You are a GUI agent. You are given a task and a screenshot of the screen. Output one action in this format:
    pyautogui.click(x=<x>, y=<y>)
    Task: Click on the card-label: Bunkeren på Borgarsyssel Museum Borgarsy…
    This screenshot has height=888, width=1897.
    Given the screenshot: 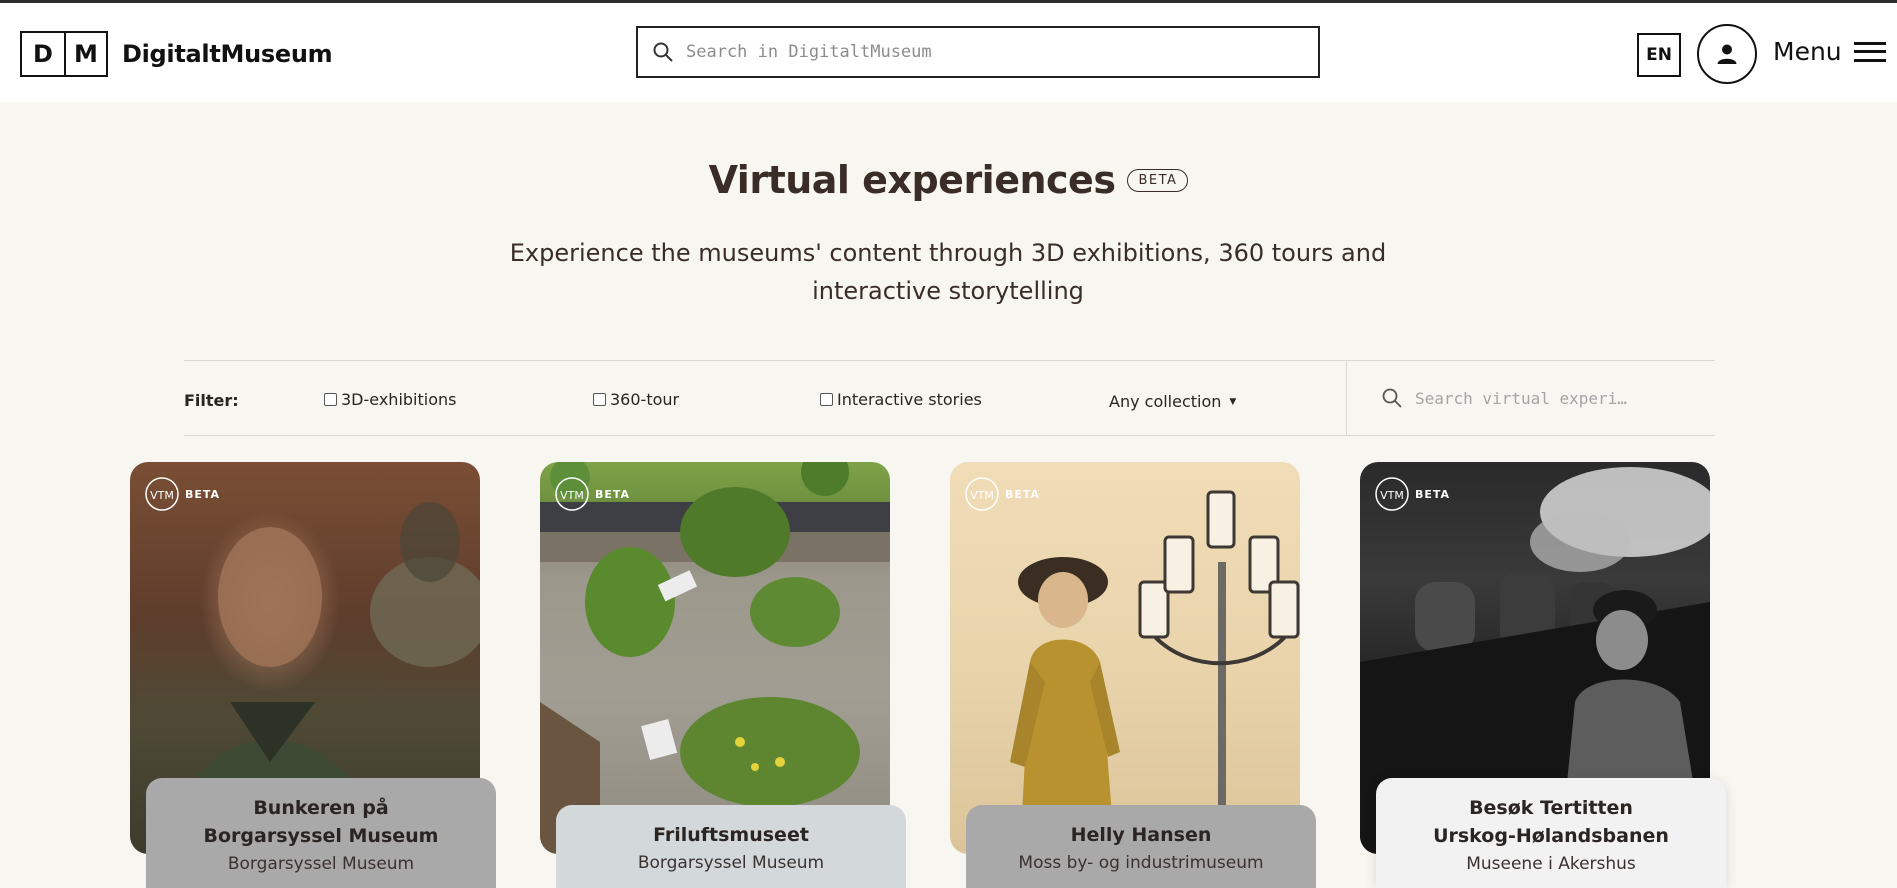 What is the action you would take?
    pyautogui.click(x=321, y=833)
    